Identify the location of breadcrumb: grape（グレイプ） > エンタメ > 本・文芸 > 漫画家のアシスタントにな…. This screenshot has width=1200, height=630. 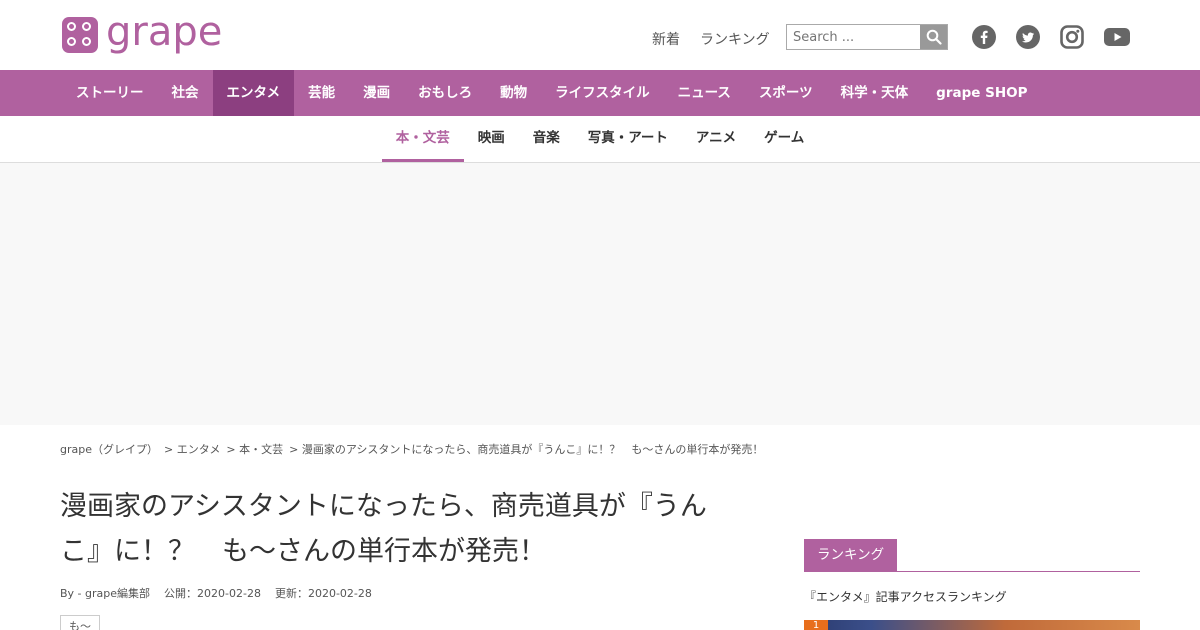
(411, 449).